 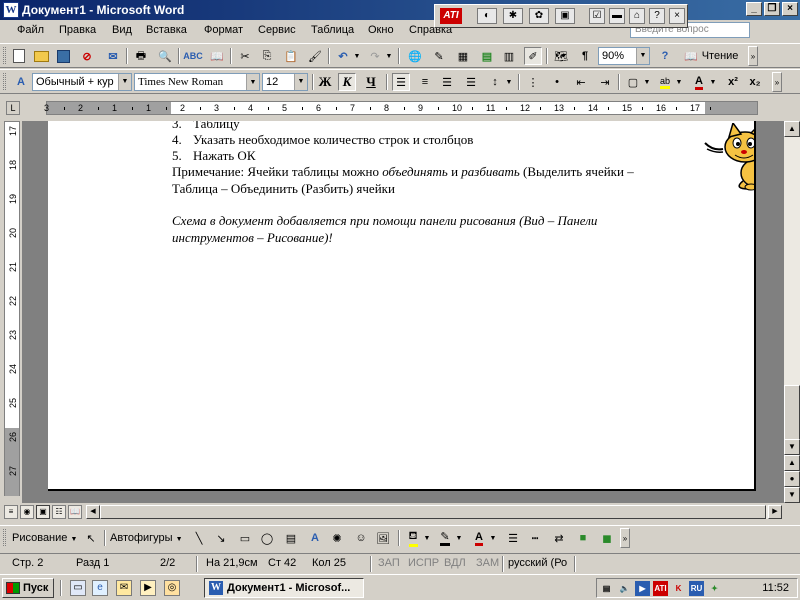 What do you see at coordinates (581, 82) in the screenshot?
I see `decrease-indent-icon: ⇤` at bounding box center [581, 82].